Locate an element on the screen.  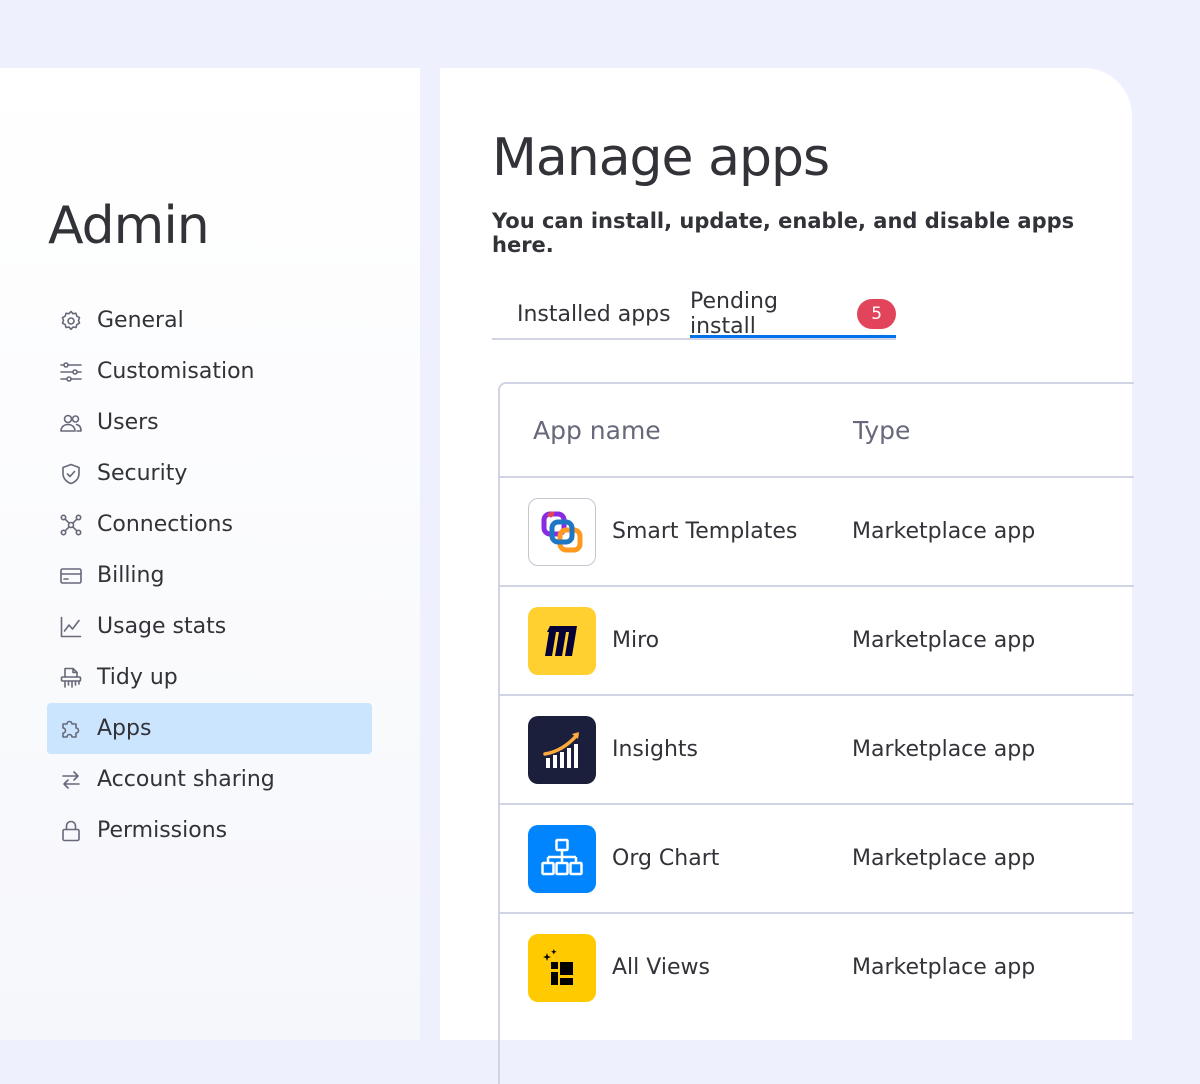
tab-pending-install: Pending install 5 is located at coordinates (793, 314).